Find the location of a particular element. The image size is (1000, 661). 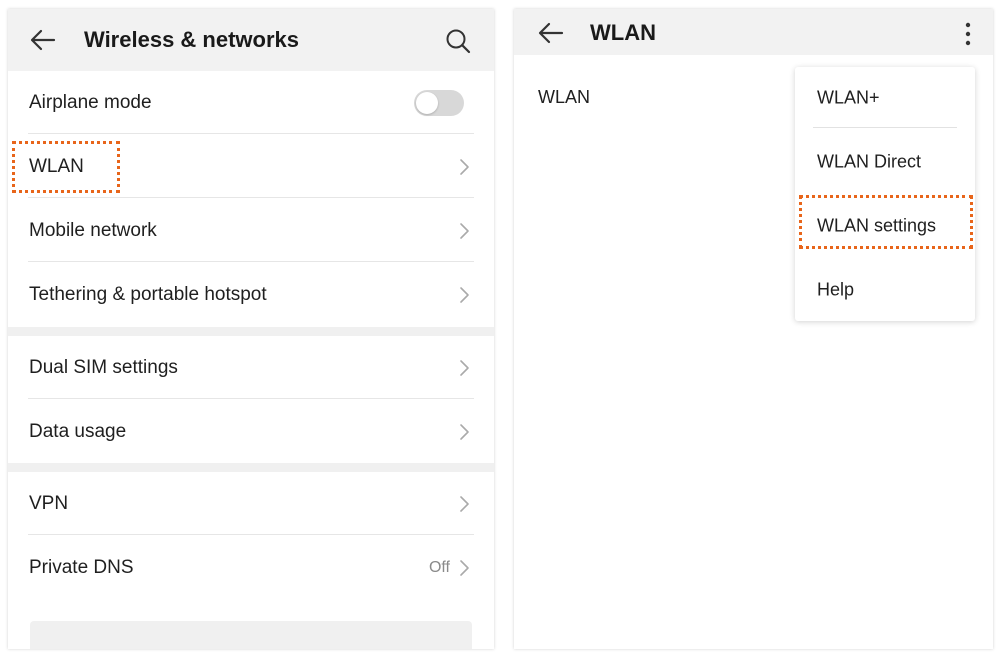

dual-sim-settings-row: Dual SIM settings is located at coordinates (251, 367).